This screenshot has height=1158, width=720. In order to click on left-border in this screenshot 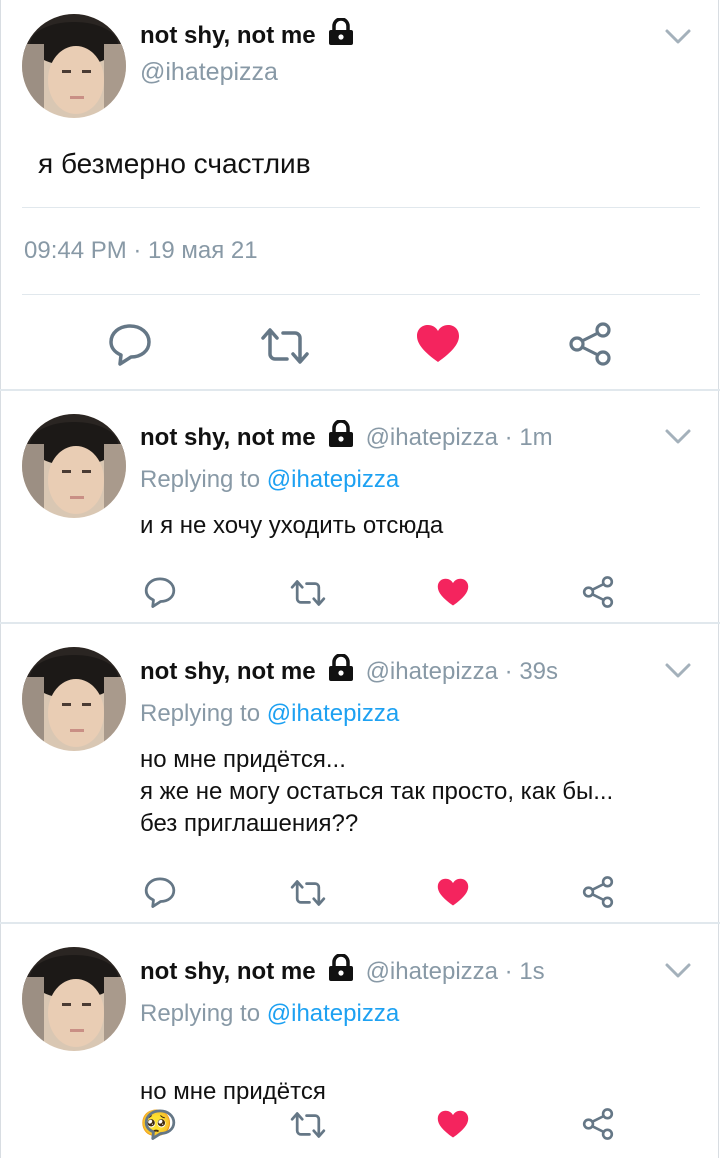, I will do `click(0, 579)`.